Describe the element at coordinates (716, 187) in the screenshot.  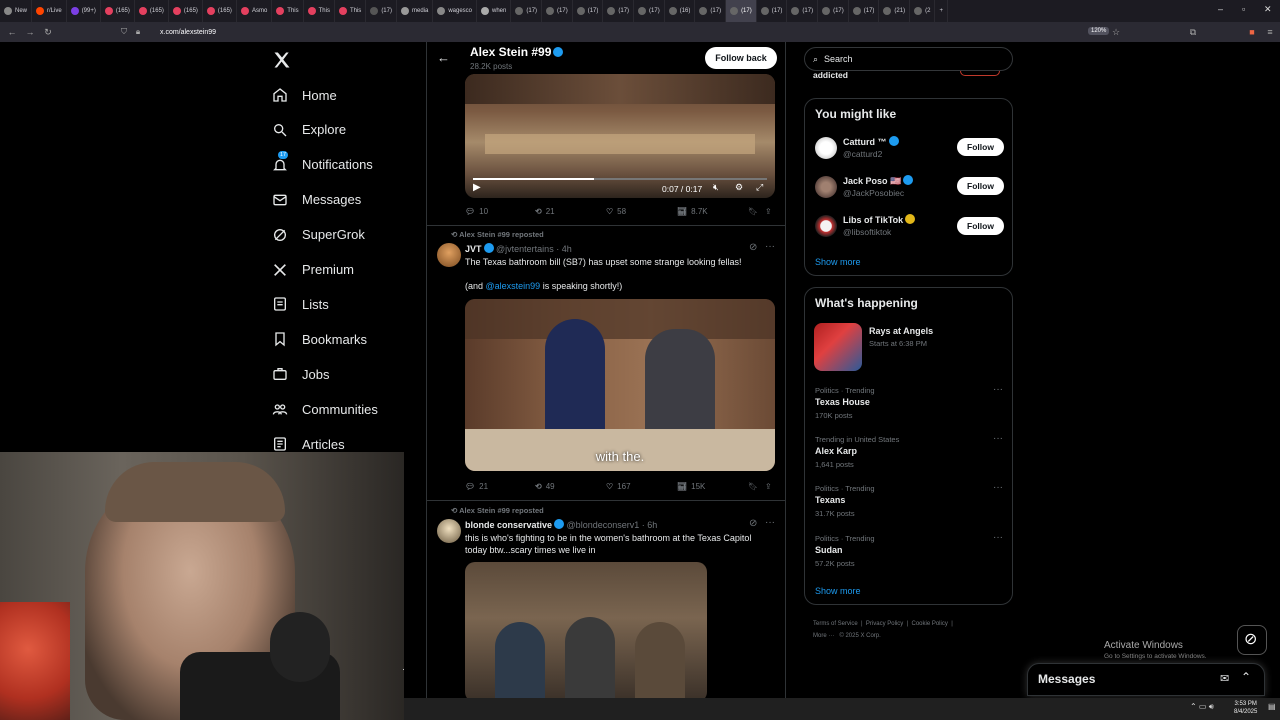
I see `mute-icon: 🔇︎` at that location.